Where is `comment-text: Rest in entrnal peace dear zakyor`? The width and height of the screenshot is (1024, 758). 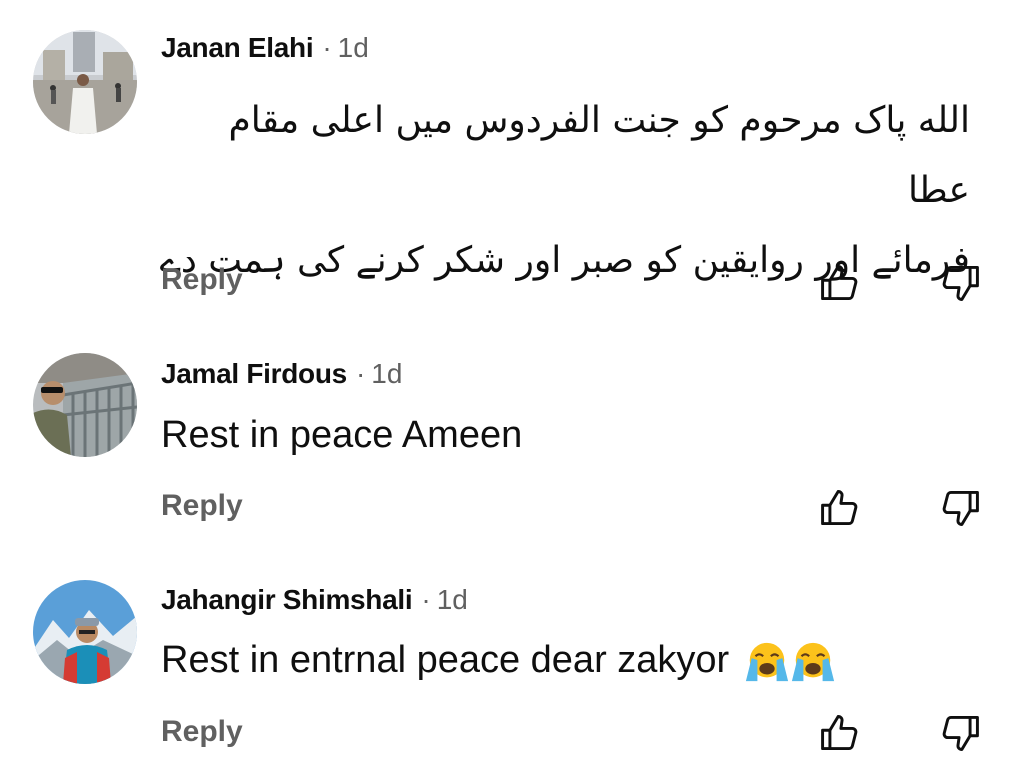 comment-text: Rest in entrnal peace dear zakyor is located at coordinates (498, 662).